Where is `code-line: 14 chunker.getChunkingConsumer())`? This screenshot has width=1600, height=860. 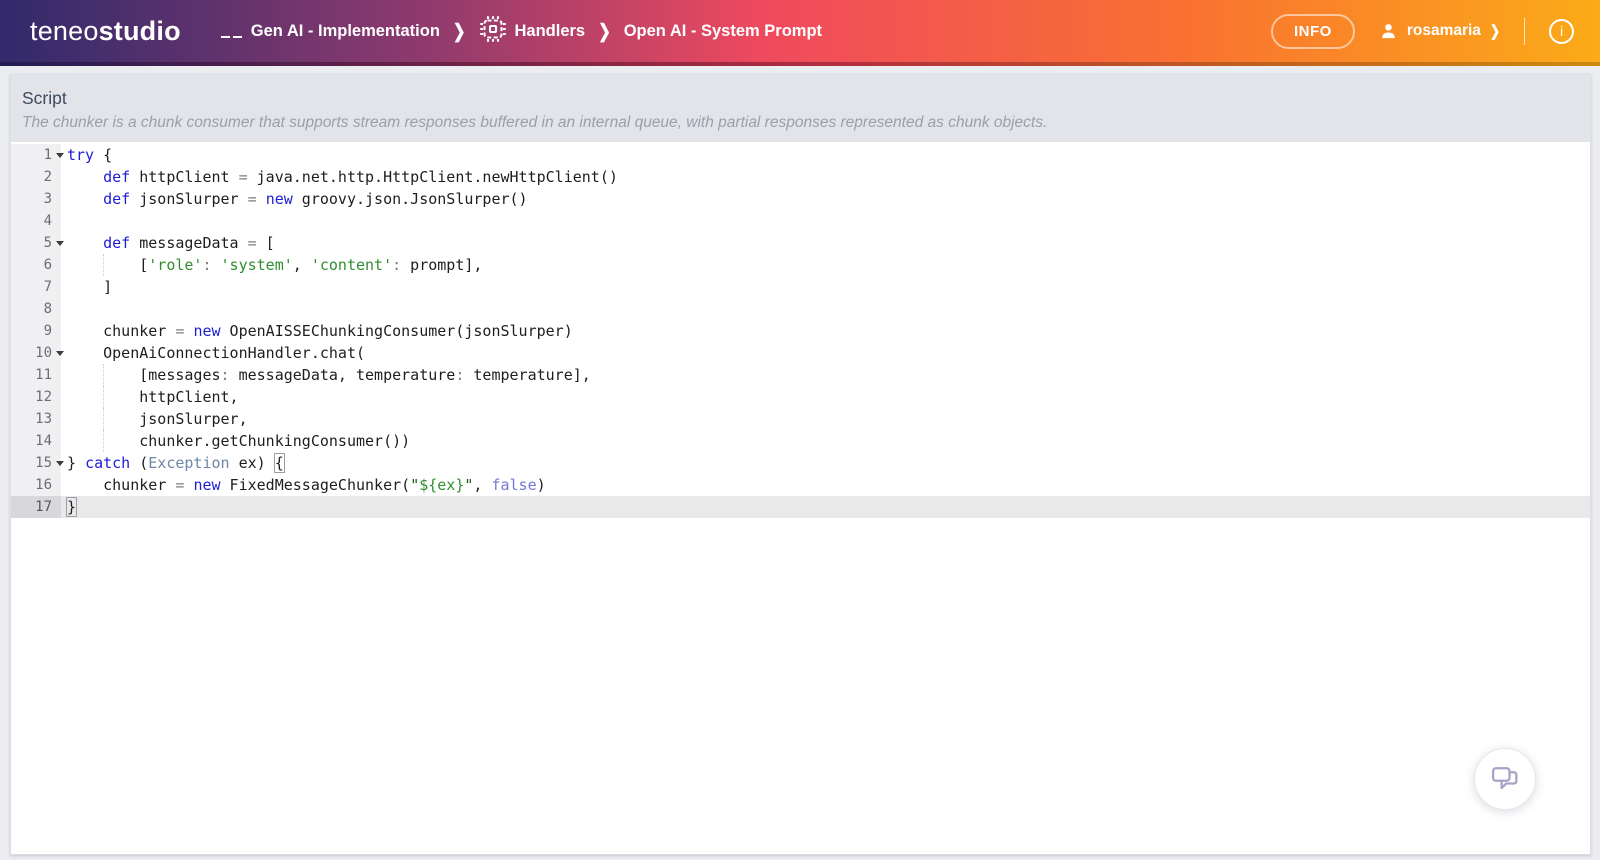
code-line: 14 chunker.getChunkingConsumer()) is located at coordinates (800, 441).